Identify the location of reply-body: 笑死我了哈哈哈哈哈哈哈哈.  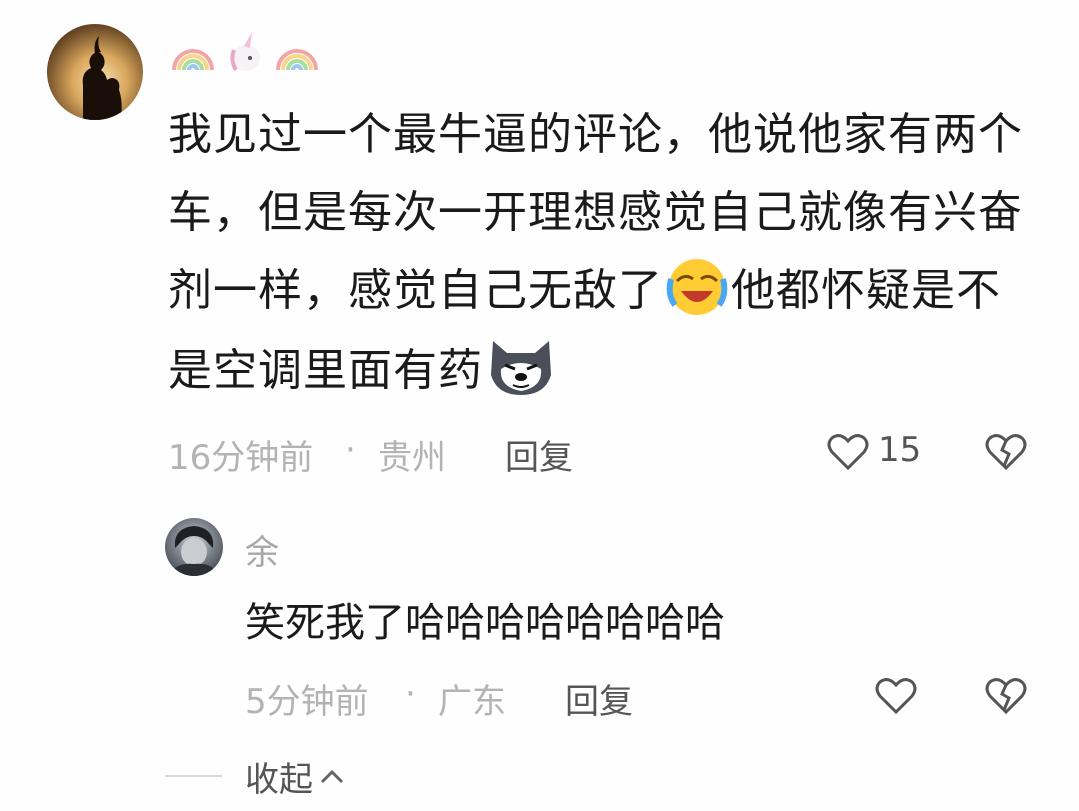
(485, 623).